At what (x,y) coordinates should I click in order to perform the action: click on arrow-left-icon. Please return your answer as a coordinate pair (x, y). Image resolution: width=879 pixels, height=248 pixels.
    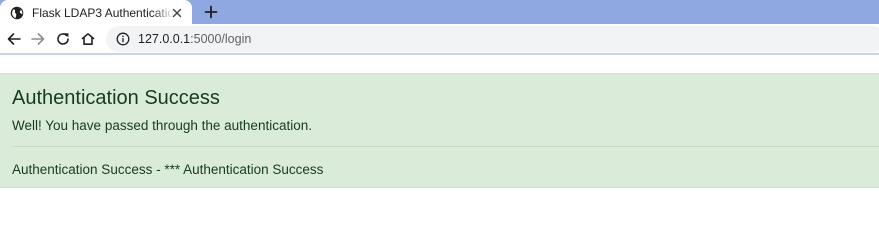
    Looking at the image, I should click on (14, 39).